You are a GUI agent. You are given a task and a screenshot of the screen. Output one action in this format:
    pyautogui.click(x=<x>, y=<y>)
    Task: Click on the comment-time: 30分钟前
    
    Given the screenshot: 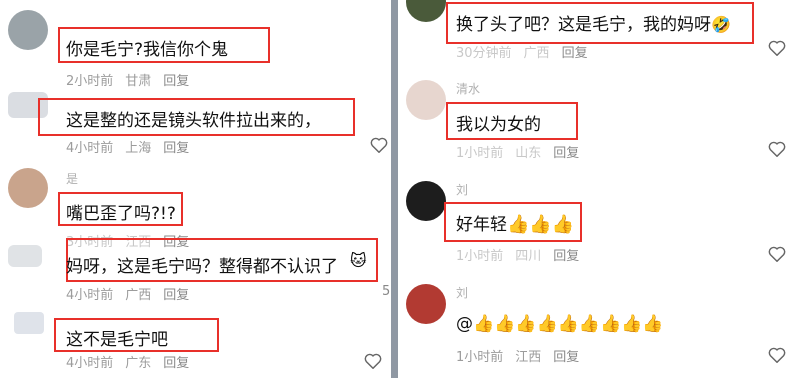 What is the action you would take?
    pyautogui.click(x=484, y=53)
    